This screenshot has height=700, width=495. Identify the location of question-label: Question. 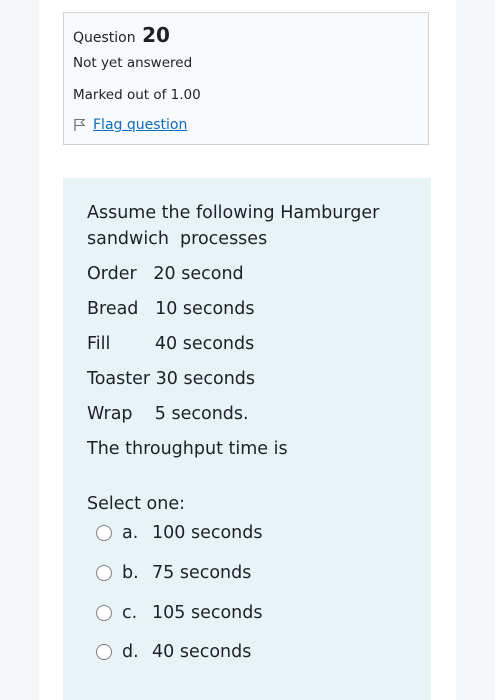
(104, 38).